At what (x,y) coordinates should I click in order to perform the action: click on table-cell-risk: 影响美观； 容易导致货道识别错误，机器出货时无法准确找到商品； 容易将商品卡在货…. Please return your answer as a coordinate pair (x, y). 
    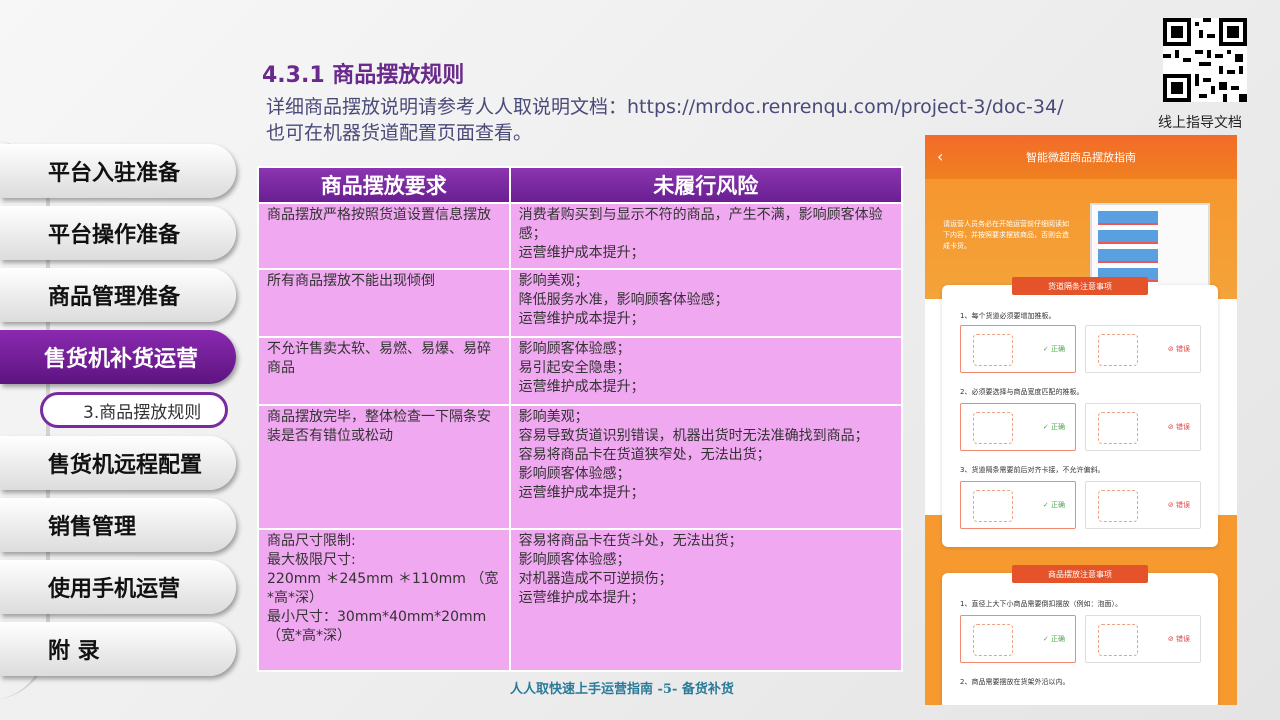
    Looking at the image, I should click on (706, 467).